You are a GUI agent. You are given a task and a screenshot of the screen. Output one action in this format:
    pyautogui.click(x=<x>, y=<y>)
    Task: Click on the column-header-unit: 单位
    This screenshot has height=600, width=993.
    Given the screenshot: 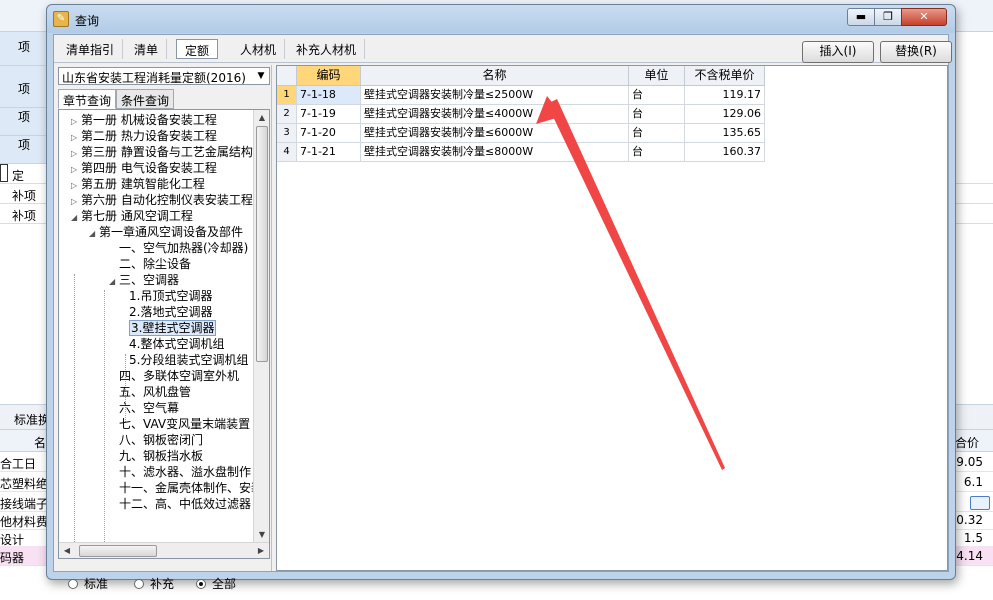 What is the action you would take?
    pyautogui.click(x=657, y=76)
    